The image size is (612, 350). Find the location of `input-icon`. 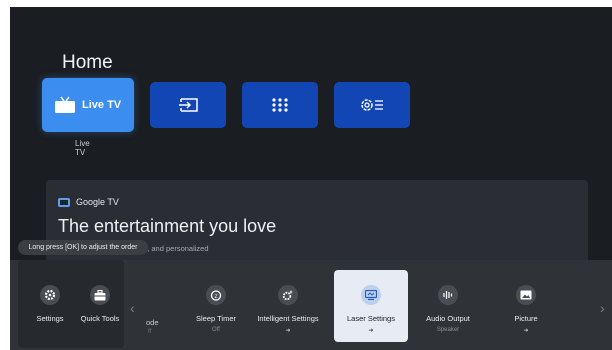

input-icon is located at coordinates (188, 105).